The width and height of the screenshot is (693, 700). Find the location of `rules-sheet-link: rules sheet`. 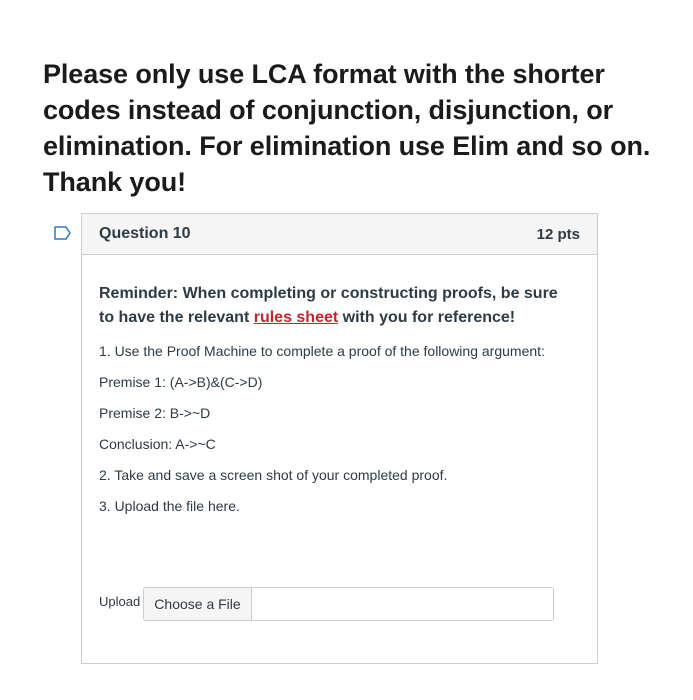

rules-sheet-link: rules sheet is located at coordinates (296, 317).